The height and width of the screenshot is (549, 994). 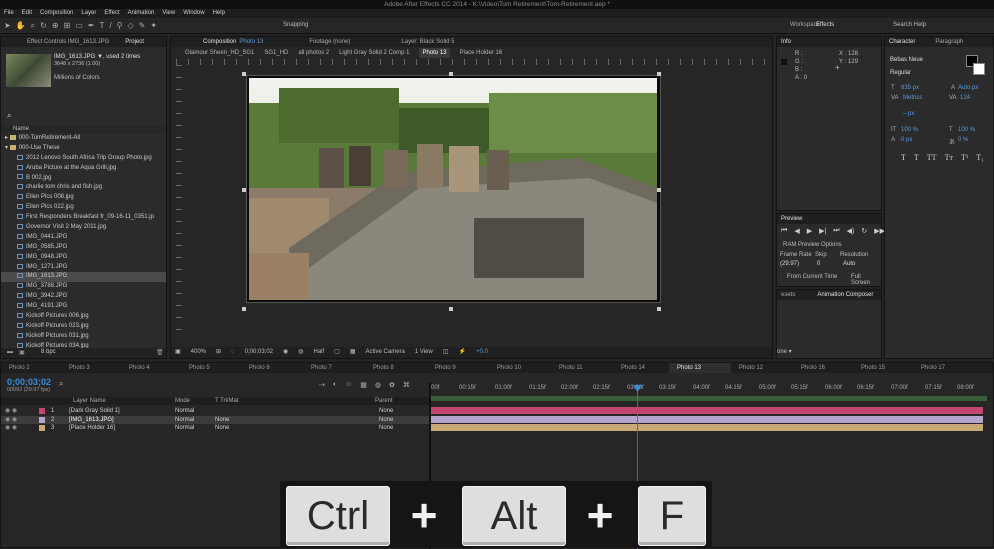 I want to click on camera-select: Active Camera, so click(x=385, y=352).